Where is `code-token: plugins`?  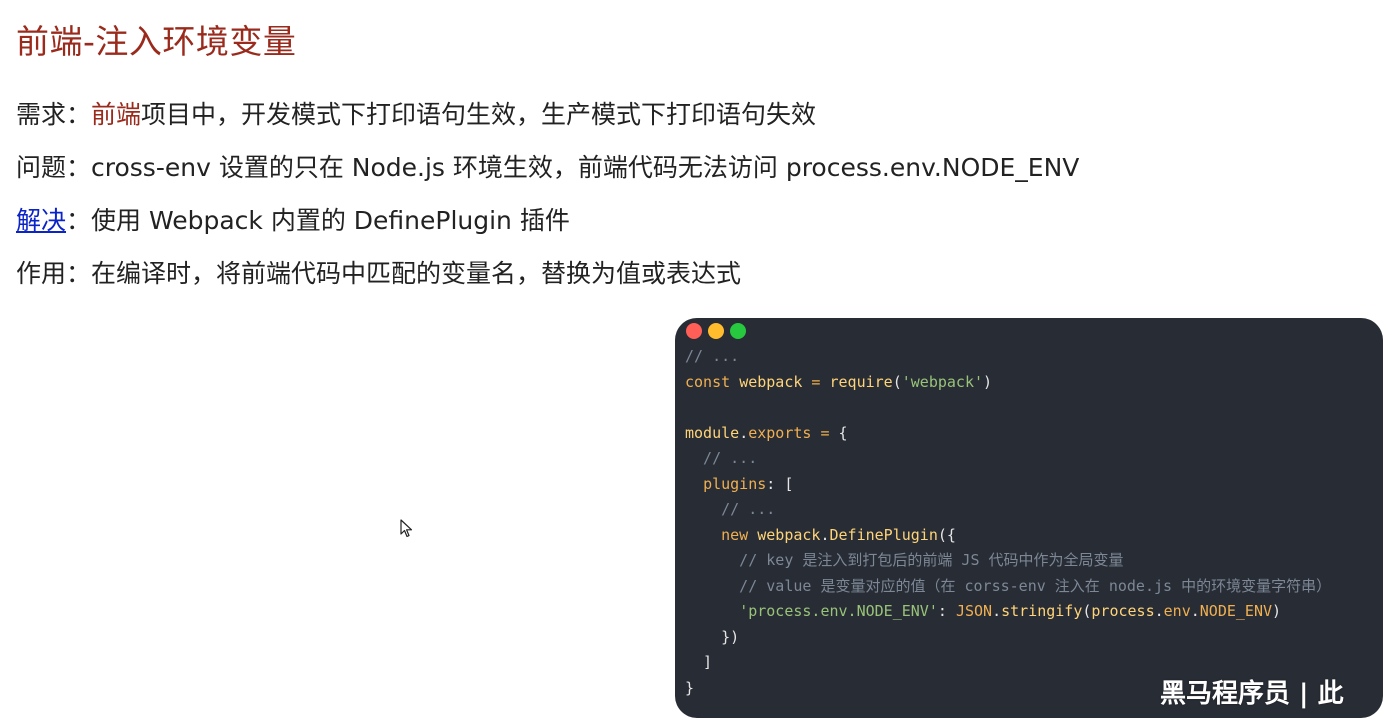 code-token: plugins is located at coordinates (735, 483).